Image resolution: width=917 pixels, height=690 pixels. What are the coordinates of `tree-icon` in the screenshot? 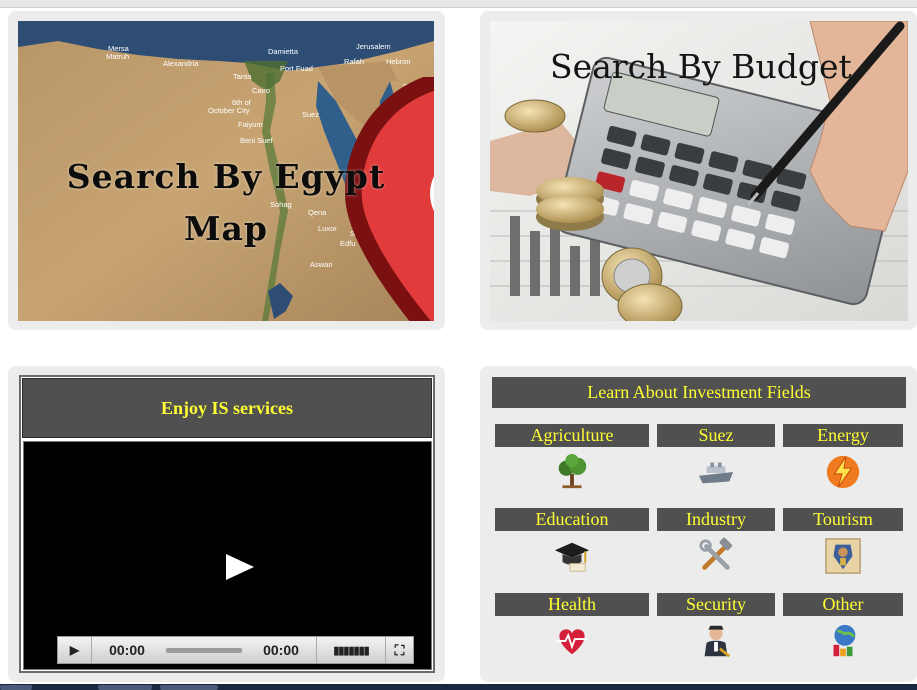 It's located at (572, 472).